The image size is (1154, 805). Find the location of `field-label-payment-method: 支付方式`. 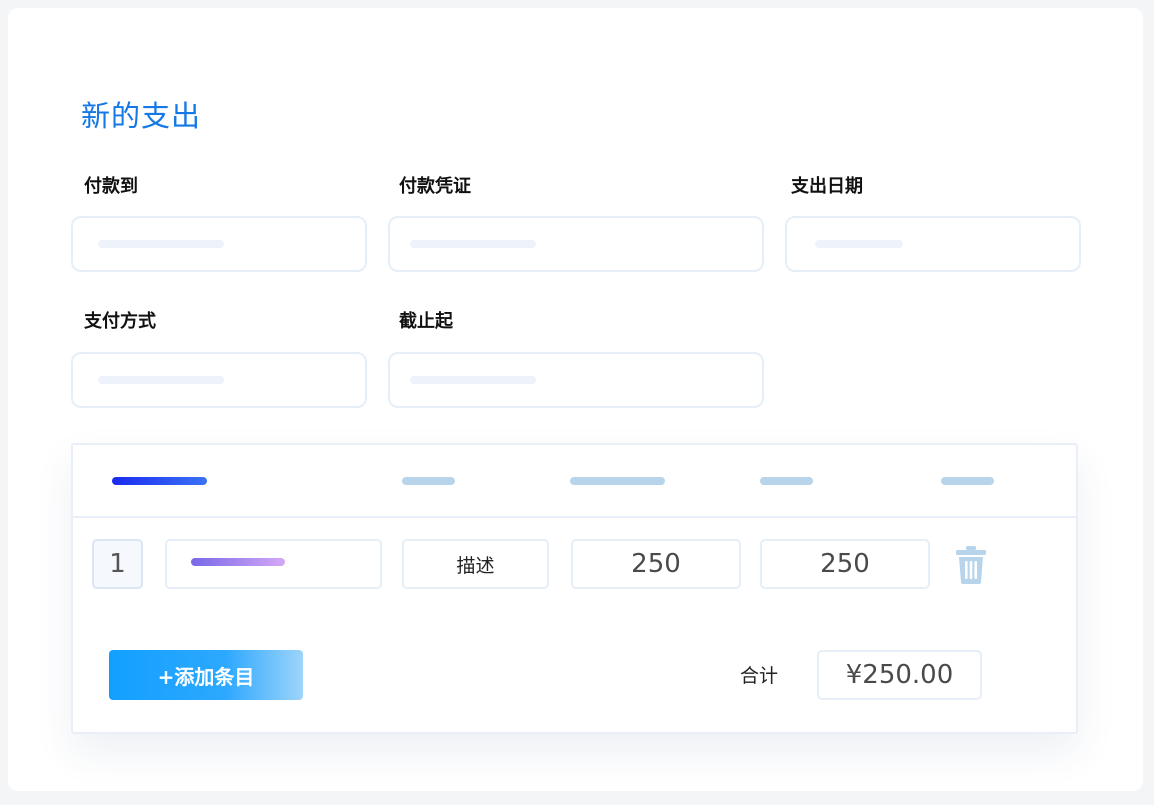

field-label-payment-method: 支付方式 is located at coordinates (120, 321).